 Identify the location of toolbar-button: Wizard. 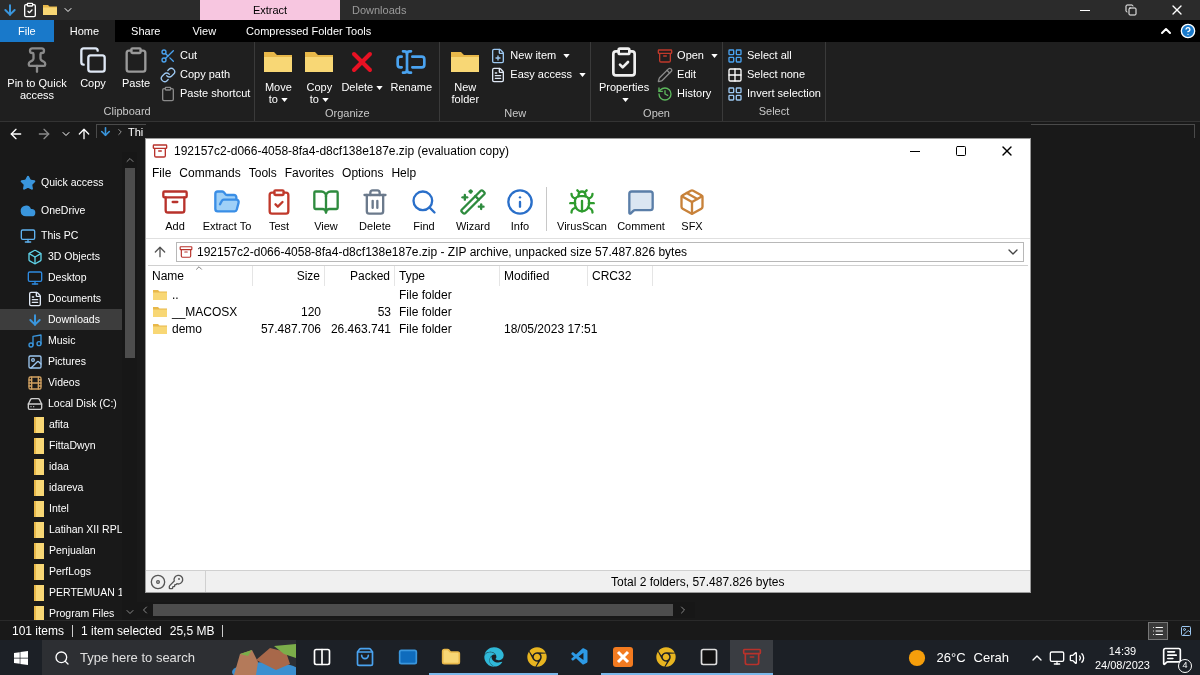
(473, 210).